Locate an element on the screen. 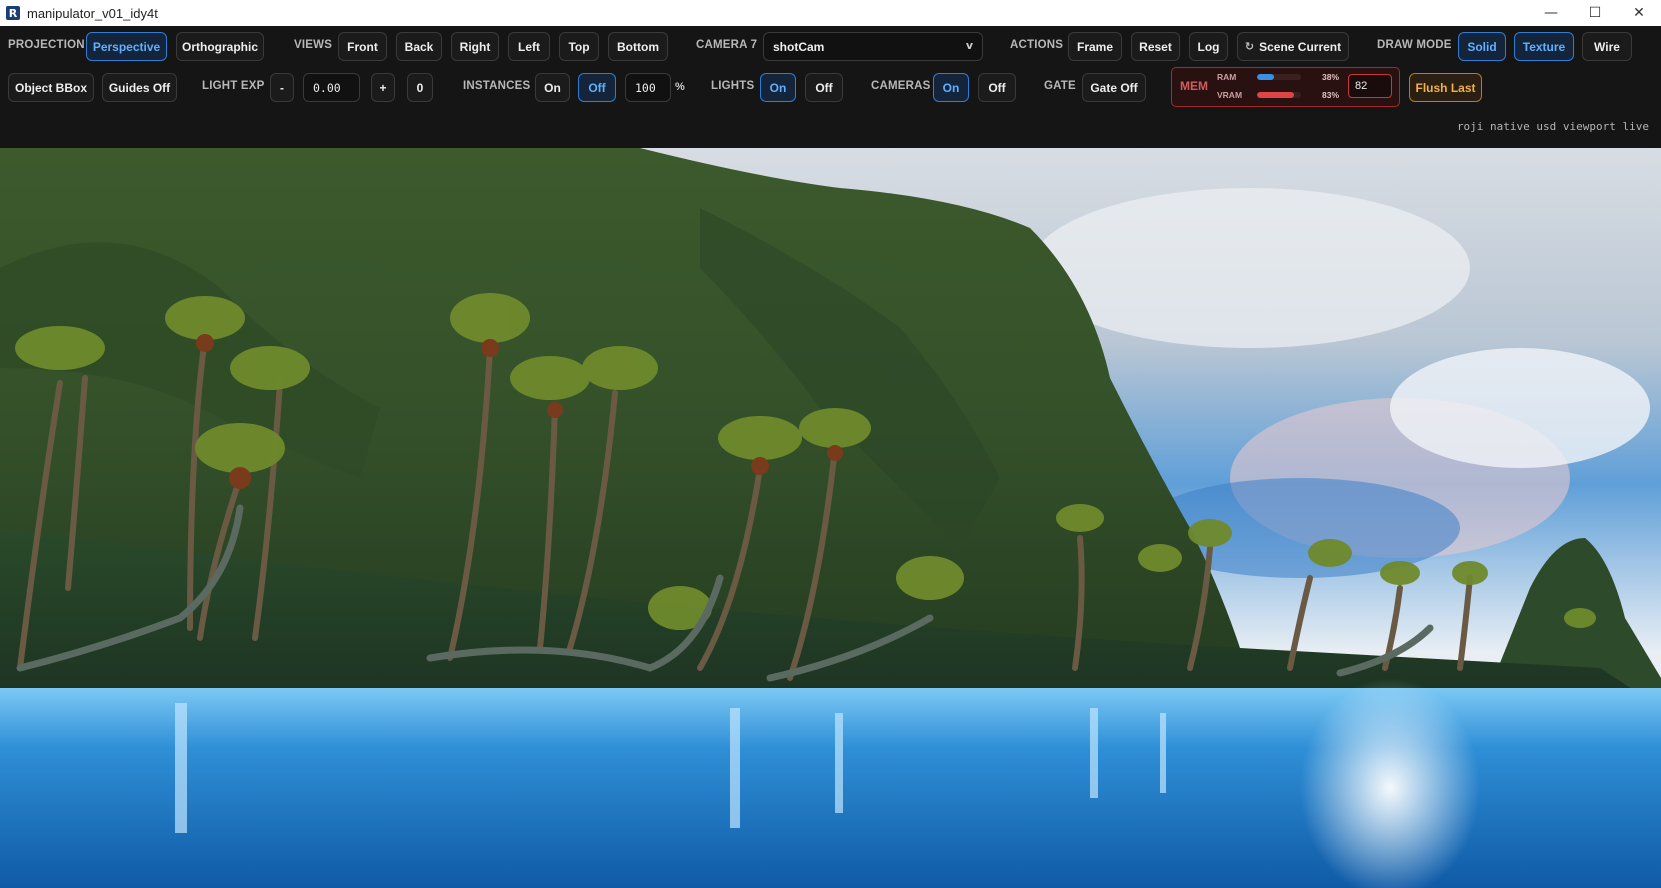 The width and height of the screenshot is (1661, 888). light-exp-input: 0.00 is located at coordinates (331, 87).